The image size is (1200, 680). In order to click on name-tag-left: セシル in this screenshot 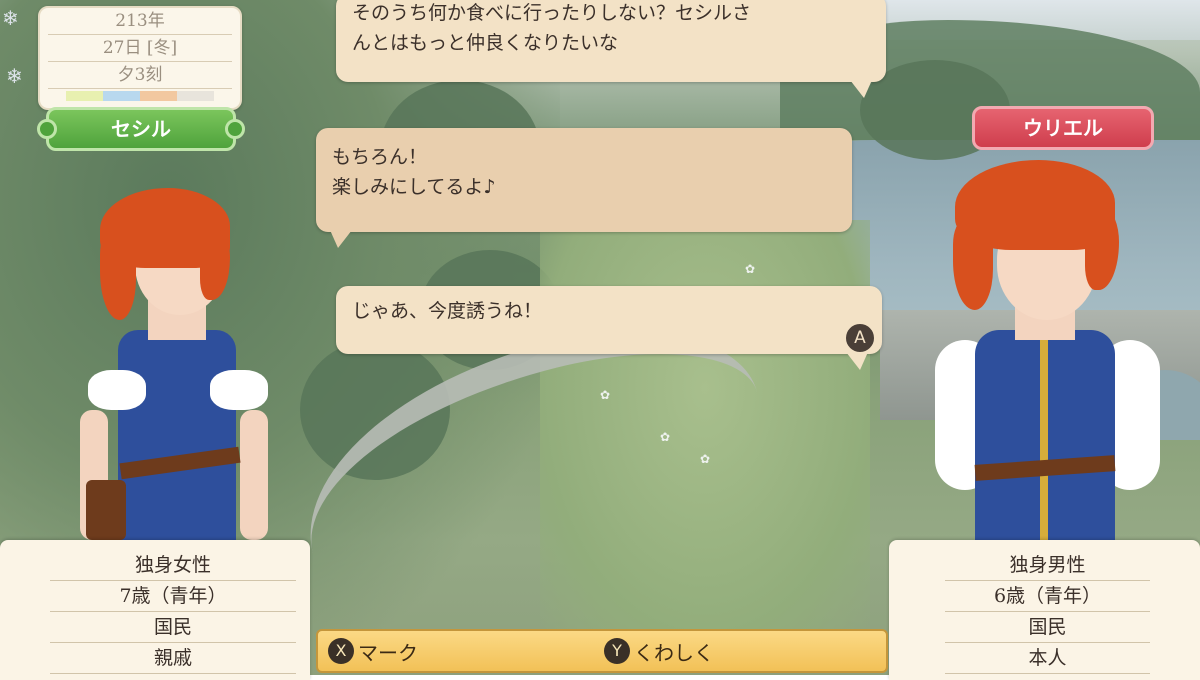, I will do `click(141, 129)`.